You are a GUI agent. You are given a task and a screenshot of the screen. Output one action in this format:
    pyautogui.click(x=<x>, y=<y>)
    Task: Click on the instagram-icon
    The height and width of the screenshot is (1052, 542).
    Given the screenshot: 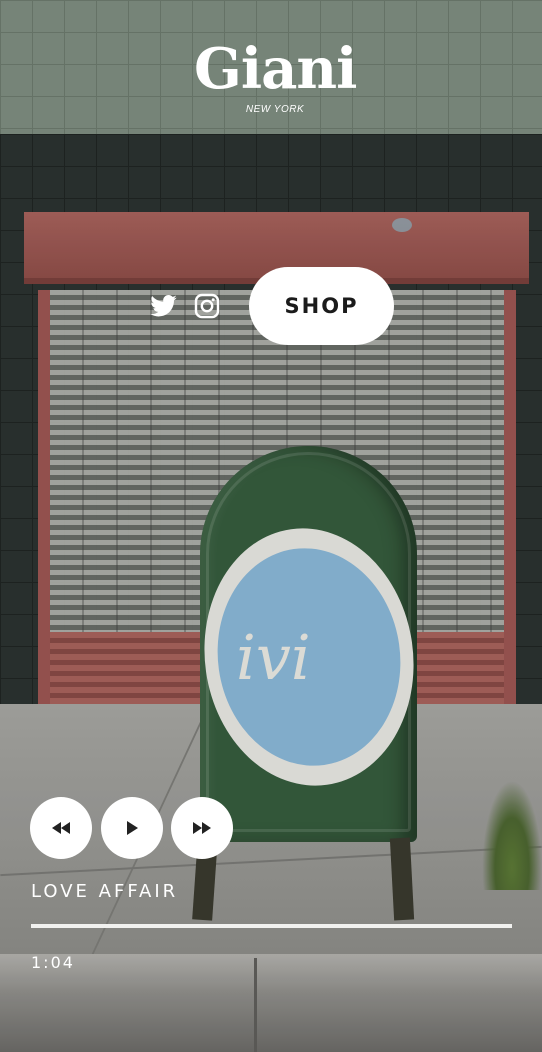 What is the action you would take?
    pyautogui.click(x=207, y=306)
    